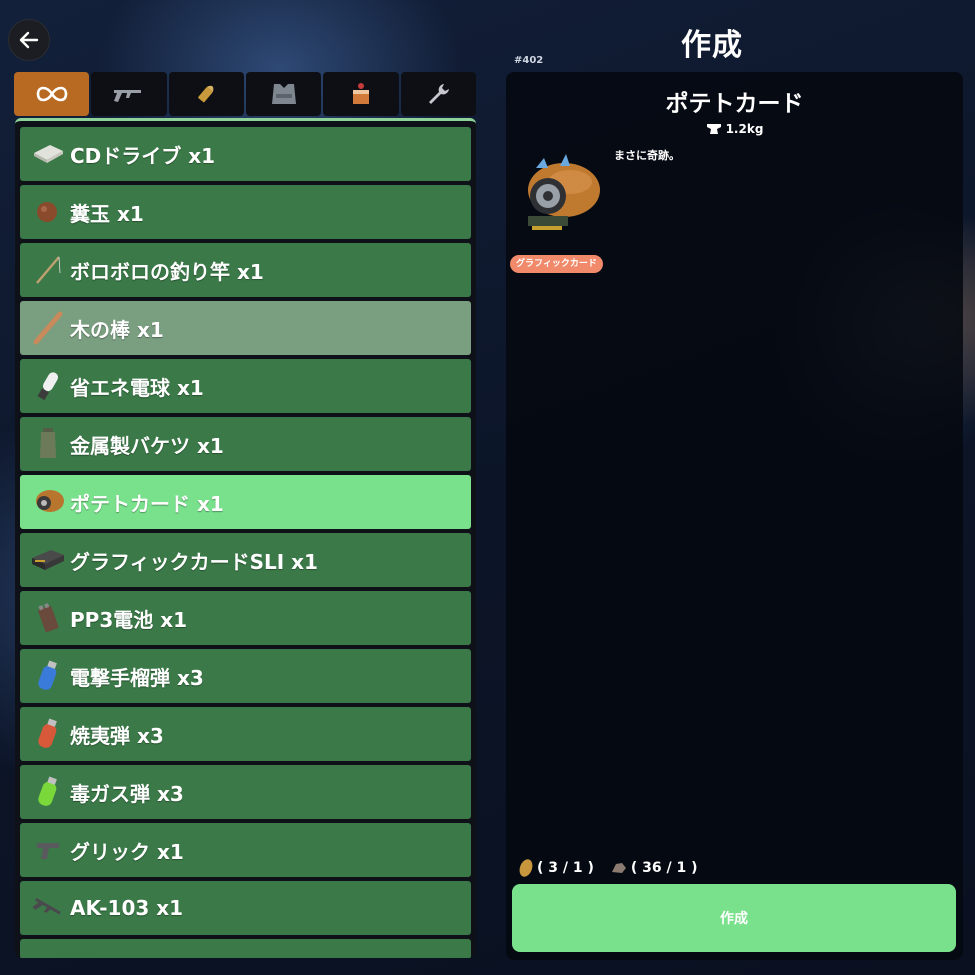 The height and width of the screenshot is (975, 975). I want to click on stick-icon, so click(48, 328).